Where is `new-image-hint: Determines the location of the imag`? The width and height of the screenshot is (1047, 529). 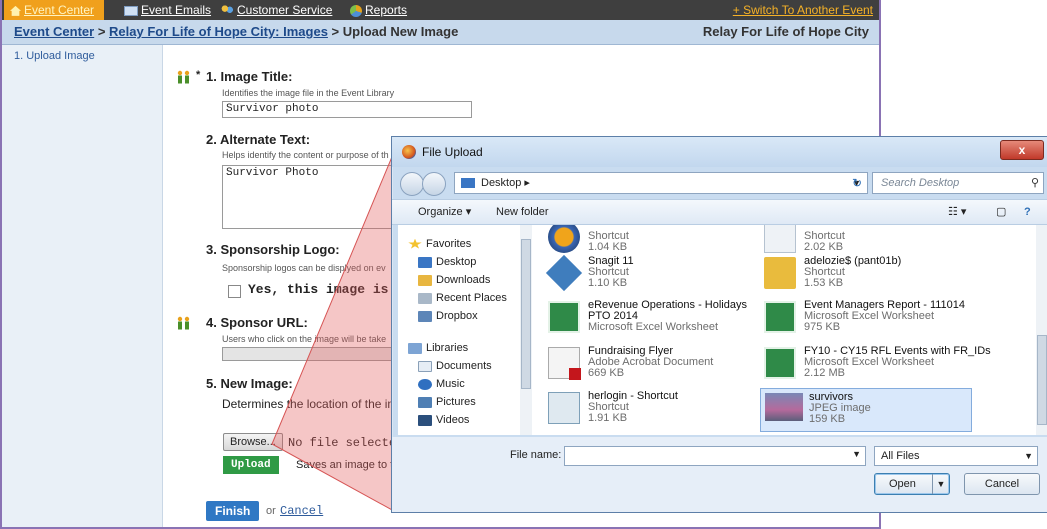
new-image-hint: Determines the location of the imag is located at coordinates (316, 404).